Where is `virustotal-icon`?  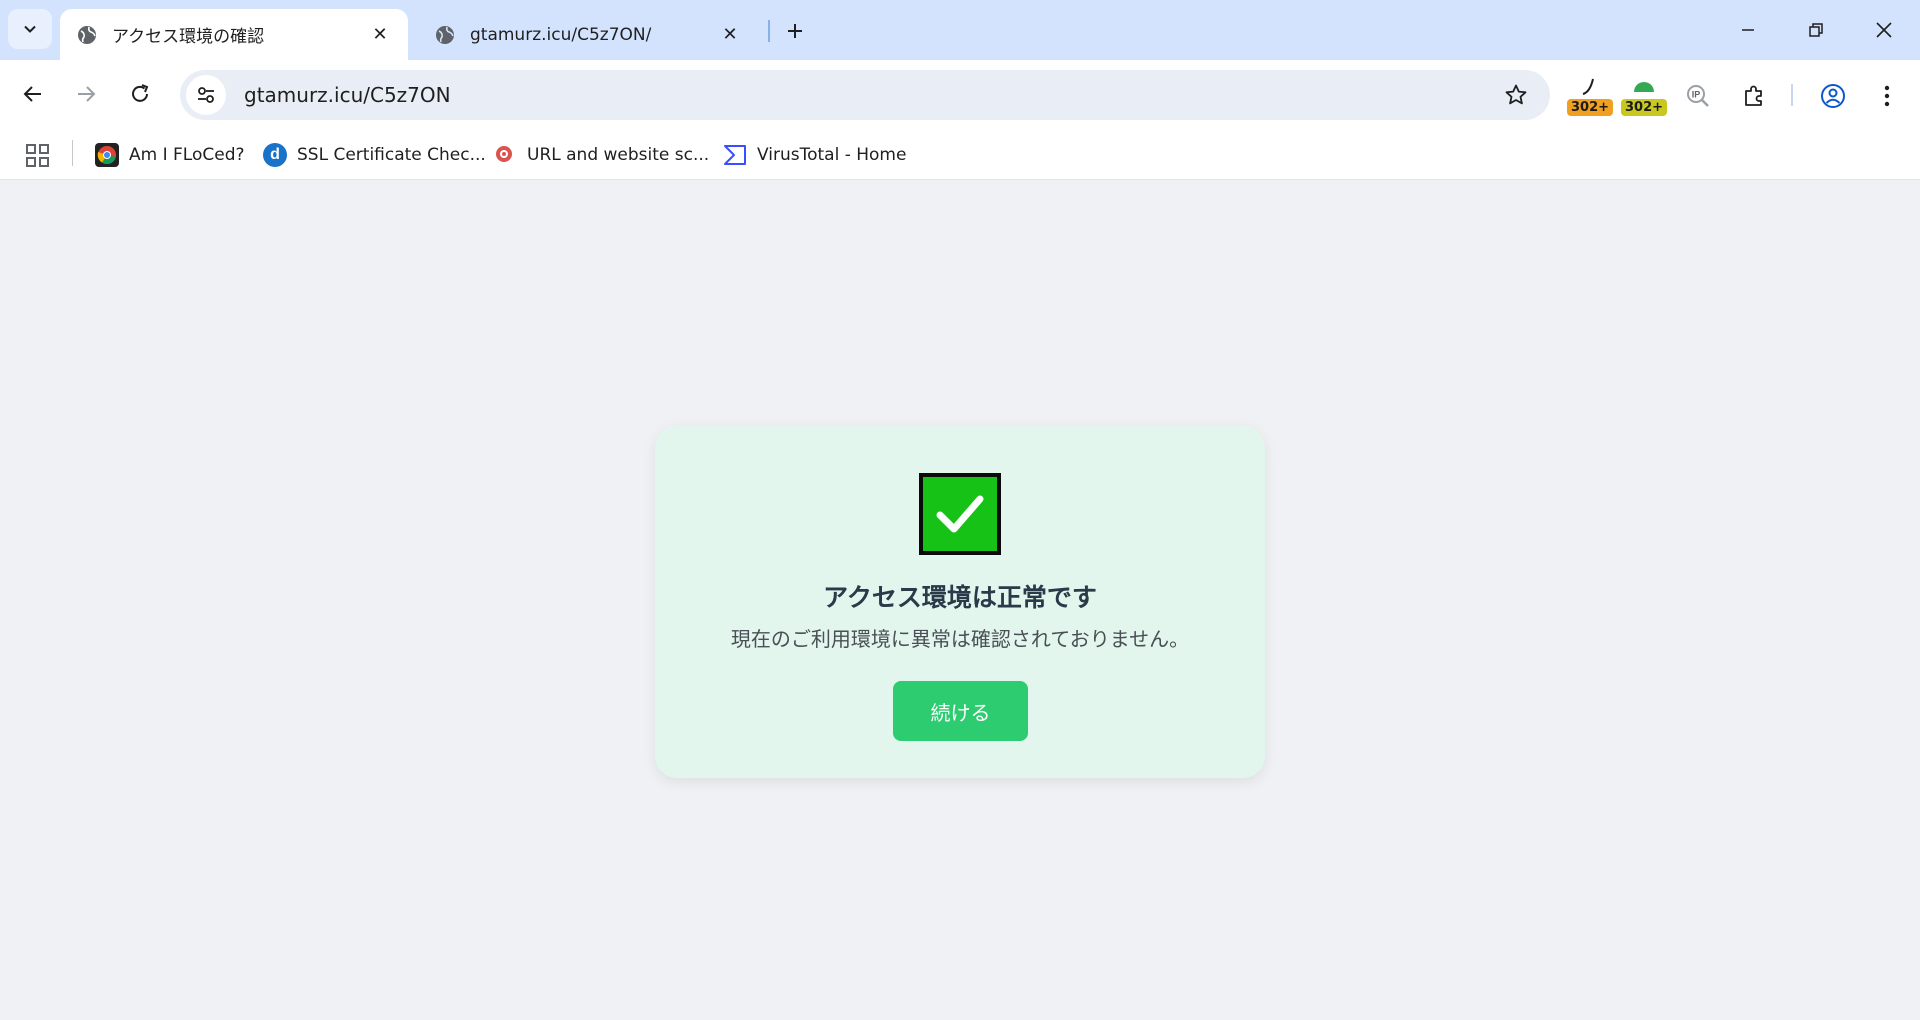
virustotal-icon is located at coordinates (735, 155).